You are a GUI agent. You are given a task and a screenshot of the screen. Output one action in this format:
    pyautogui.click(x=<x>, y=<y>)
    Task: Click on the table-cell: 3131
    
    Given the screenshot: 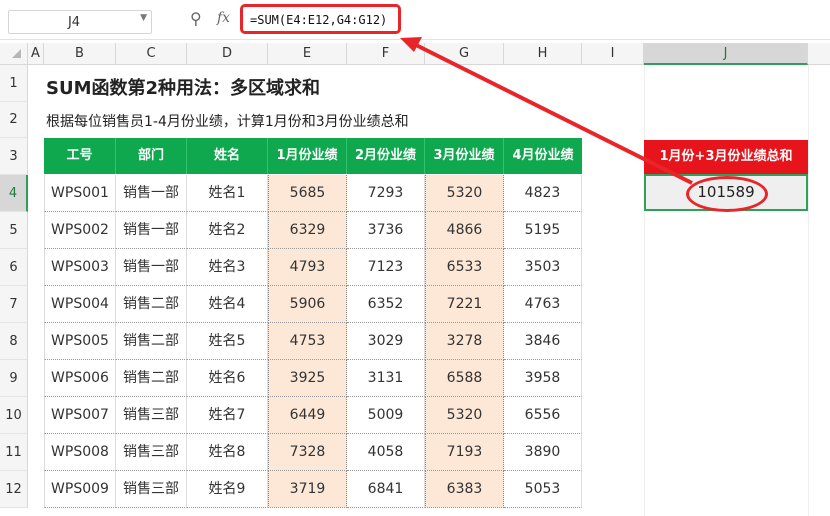 What is the action you would take?
    pyautogui.click(x=386, y=378)
    